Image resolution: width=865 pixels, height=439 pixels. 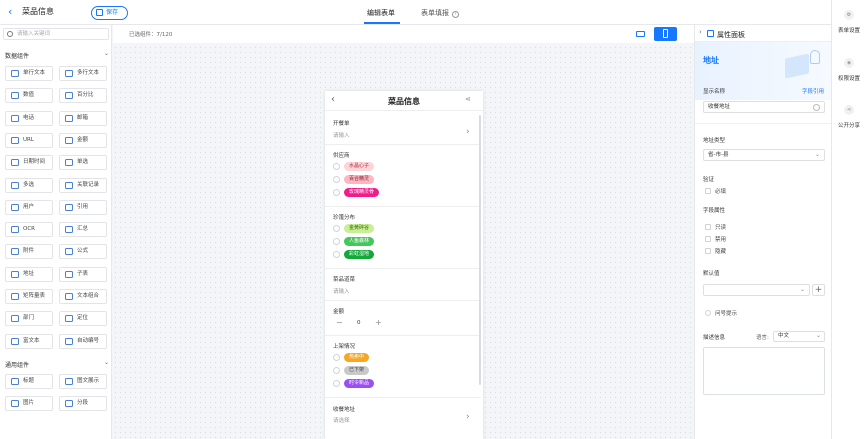 I want to click on language-select: 中文 ⌄, so click(x=799, y=336).